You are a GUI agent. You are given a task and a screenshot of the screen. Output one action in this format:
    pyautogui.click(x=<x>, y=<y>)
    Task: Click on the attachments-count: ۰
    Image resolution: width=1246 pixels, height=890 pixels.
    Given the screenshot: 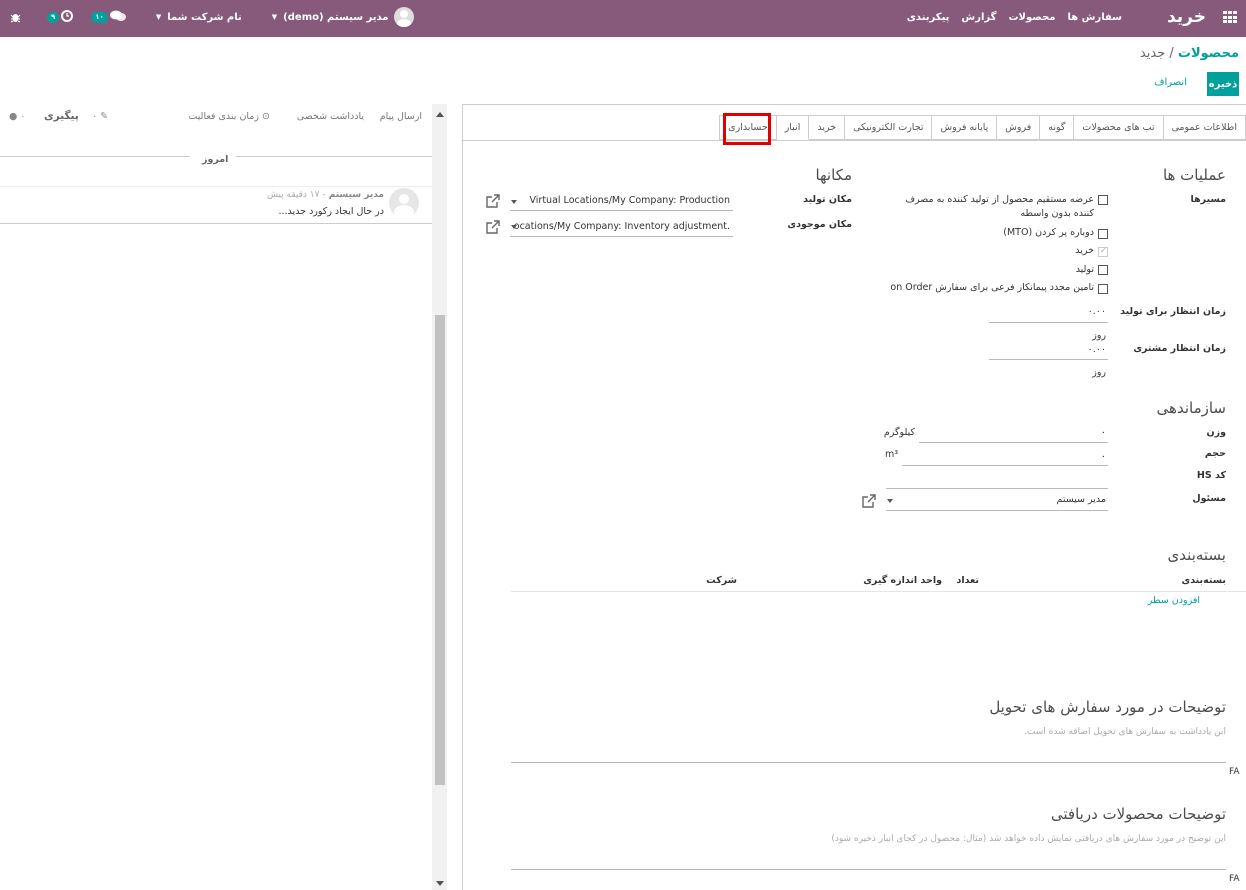 What is the action you would take?
    pyautogui.click(x=95, y=116)
    